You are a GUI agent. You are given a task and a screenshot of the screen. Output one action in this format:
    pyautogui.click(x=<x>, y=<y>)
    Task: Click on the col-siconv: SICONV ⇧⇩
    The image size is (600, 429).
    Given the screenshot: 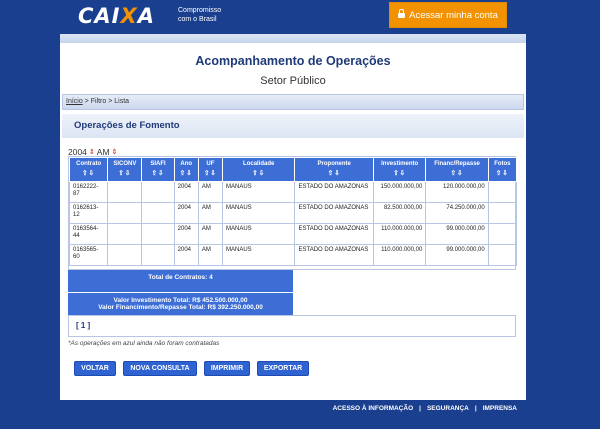 What is the action you would take?
    pyautogui.click(x=125, y=169)
    